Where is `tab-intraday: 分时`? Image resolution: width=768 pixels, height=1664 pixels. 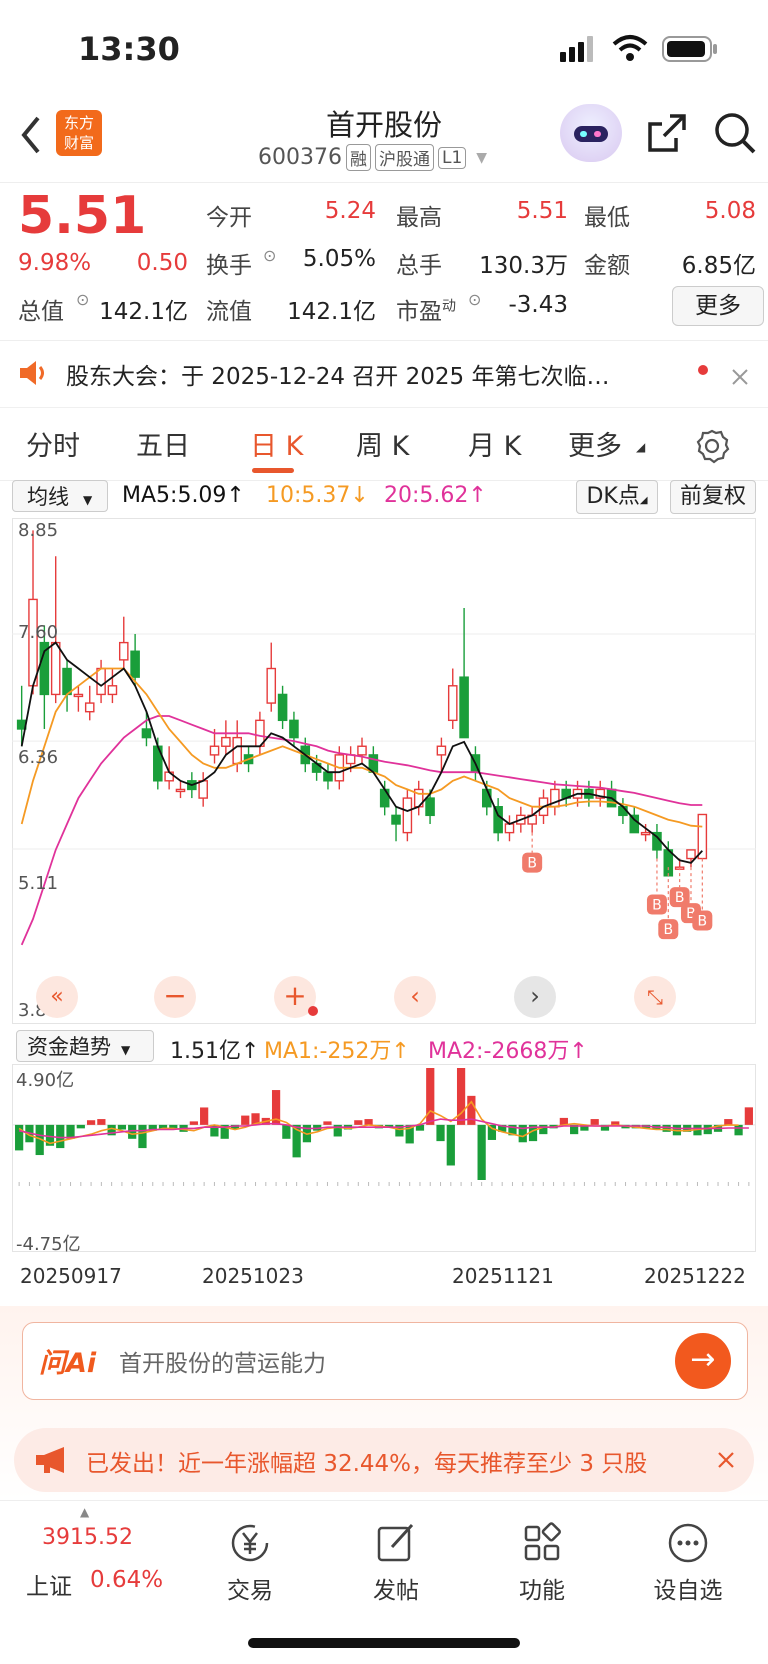
tab-intraday: 分时 is located at coordinates (53, 443).